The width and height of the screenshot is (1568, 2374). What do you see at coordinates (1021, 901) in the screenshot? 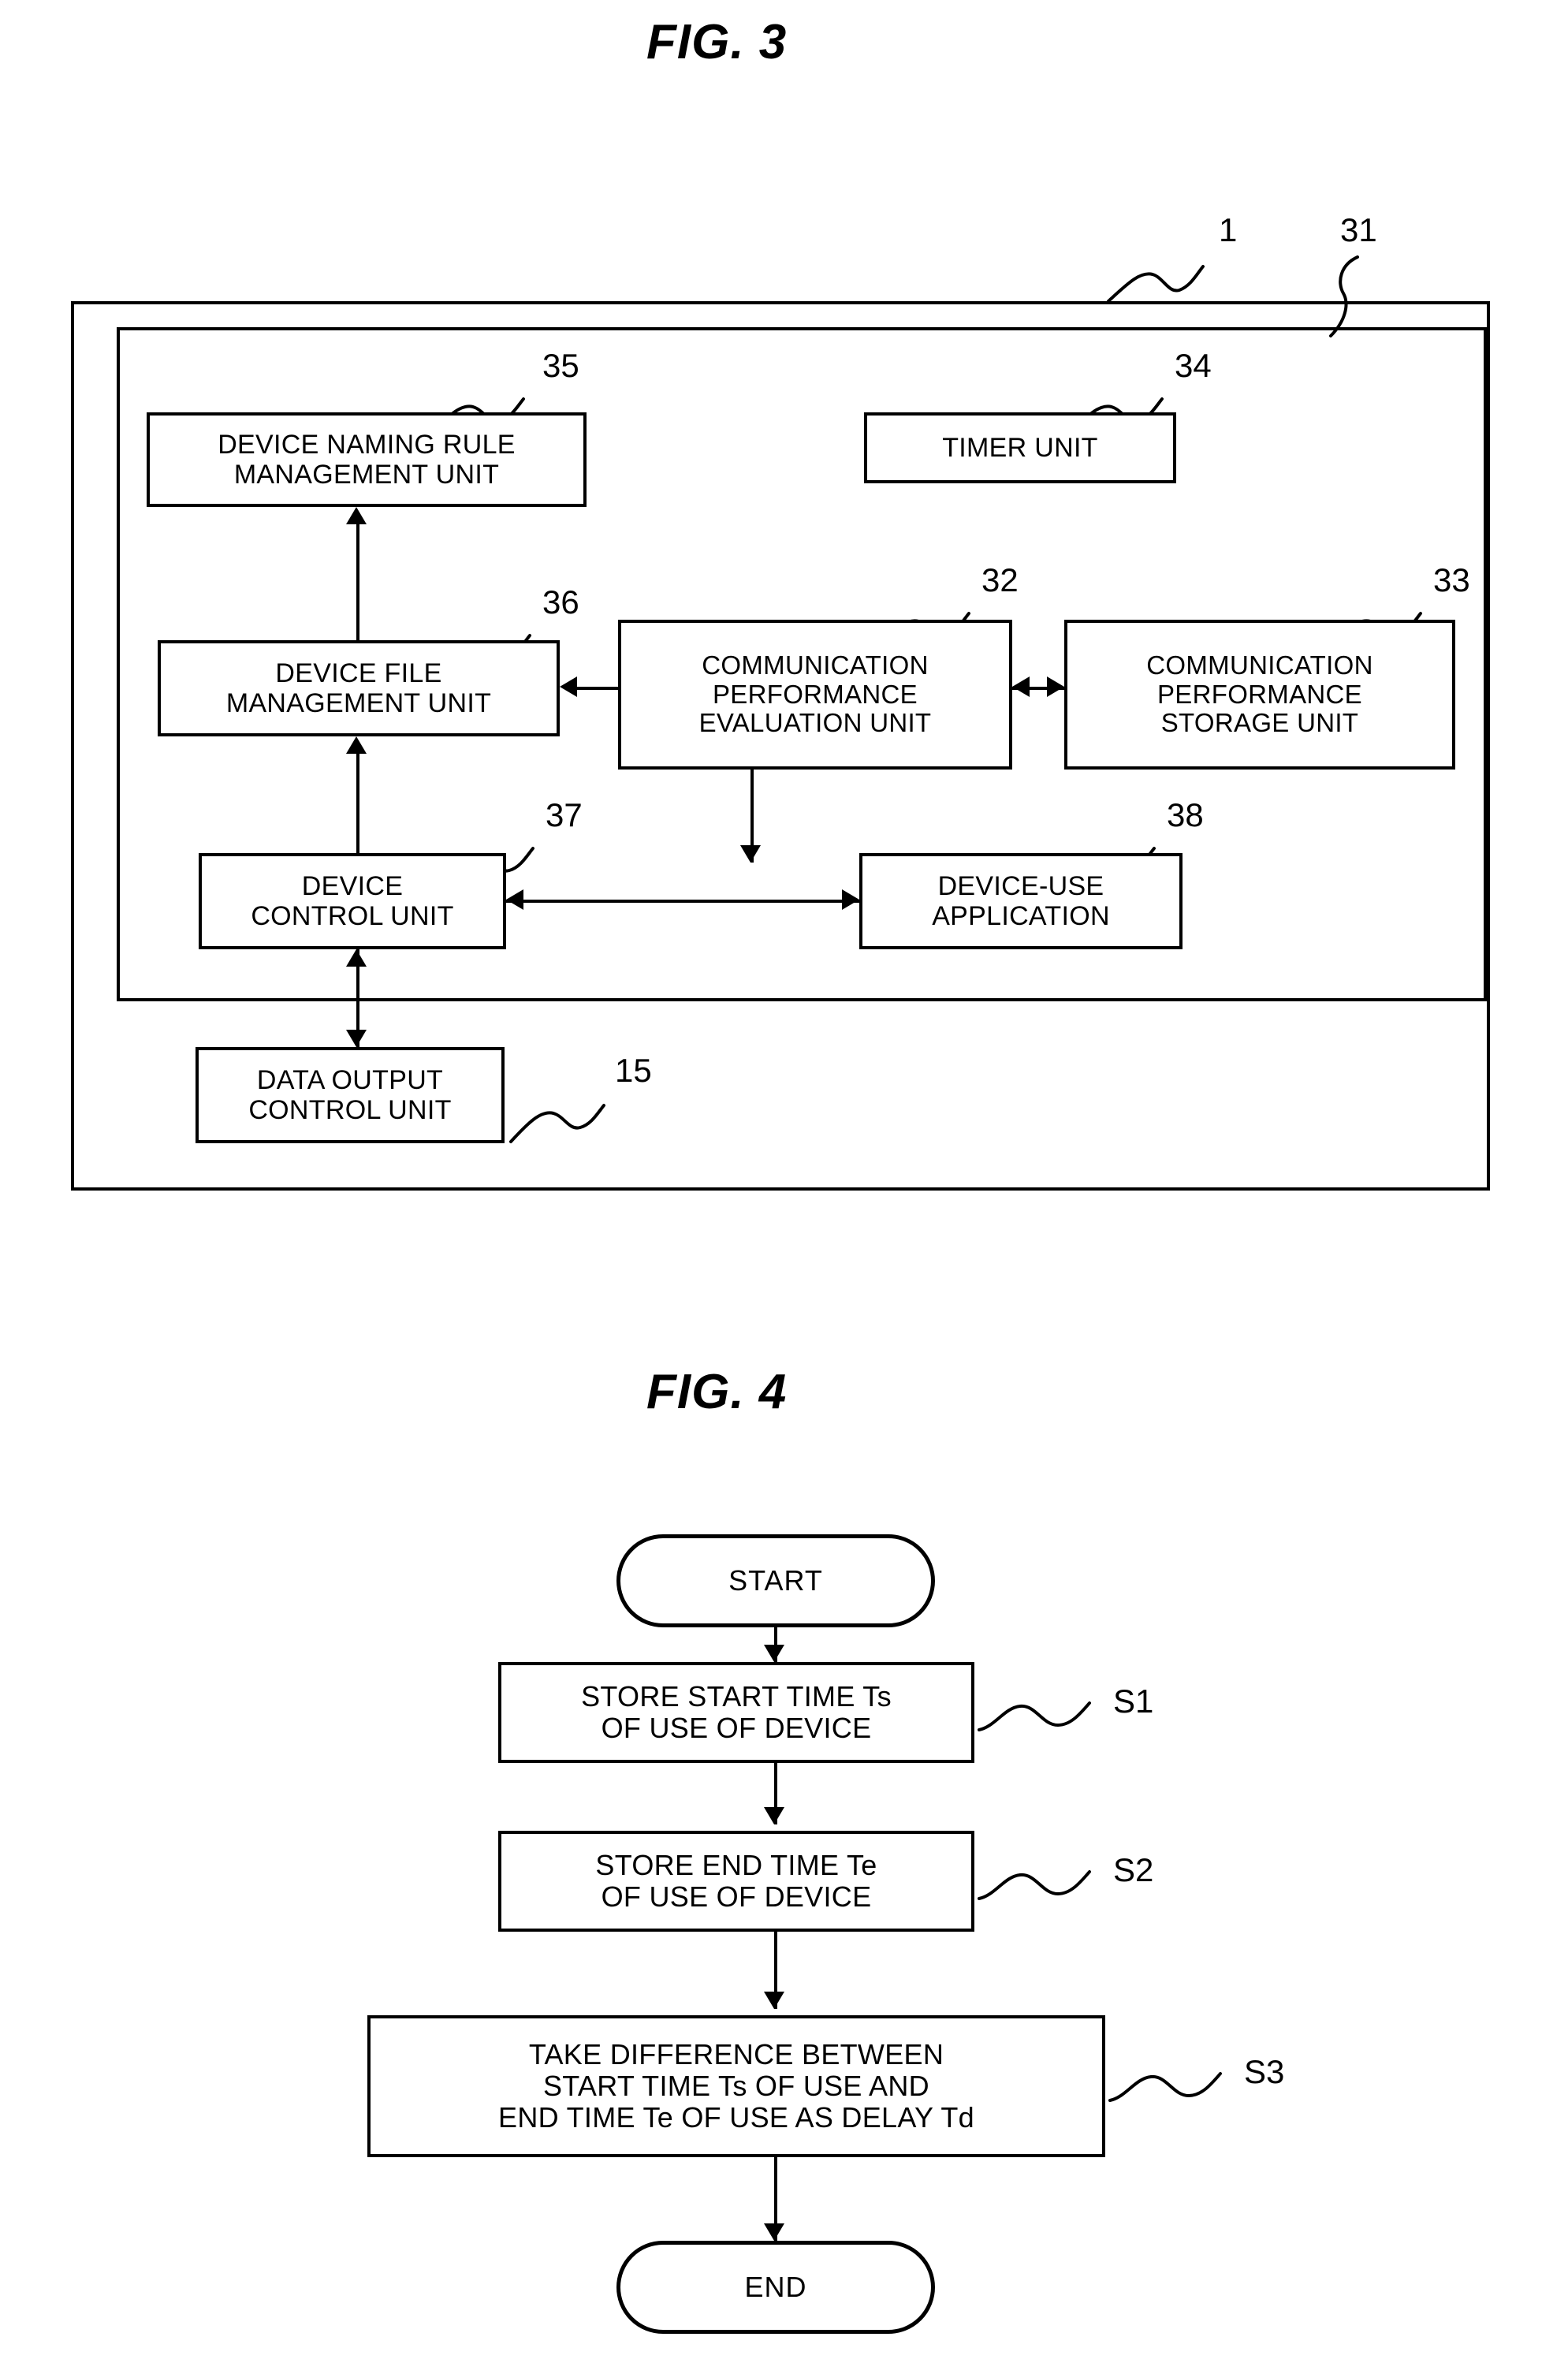
I see `block-device-use-application: DEVICE-USE APPLICATION` at bounding box center [1021, 901].